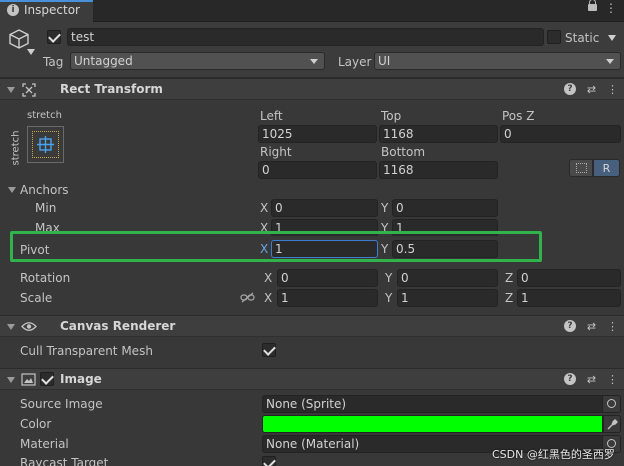 This screenshot has height=466, width=624. Describe the element at coordinates (45, 278) in the screenshot. I see `rotation-label: Rotation` at that location.